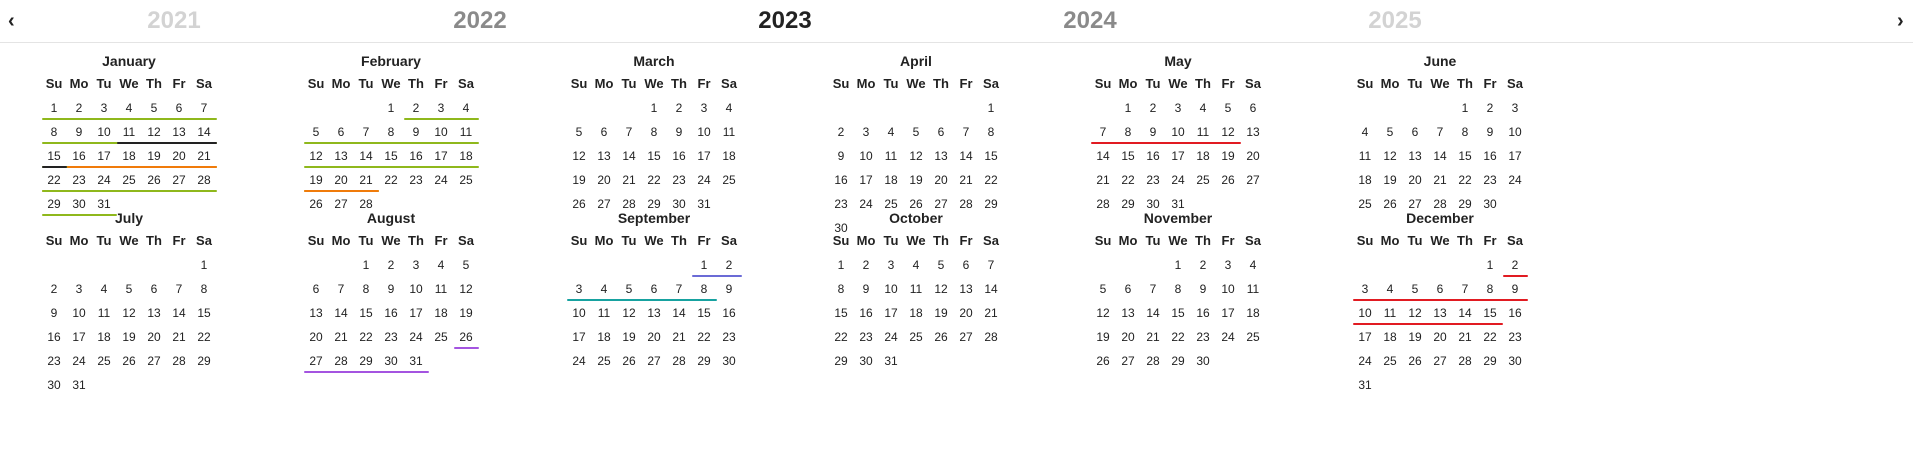 This screenshot has width=1913, height=467. Describe the element at coordinates (941, 289) in the screenshot. I see `day-cell: 12` at that location.